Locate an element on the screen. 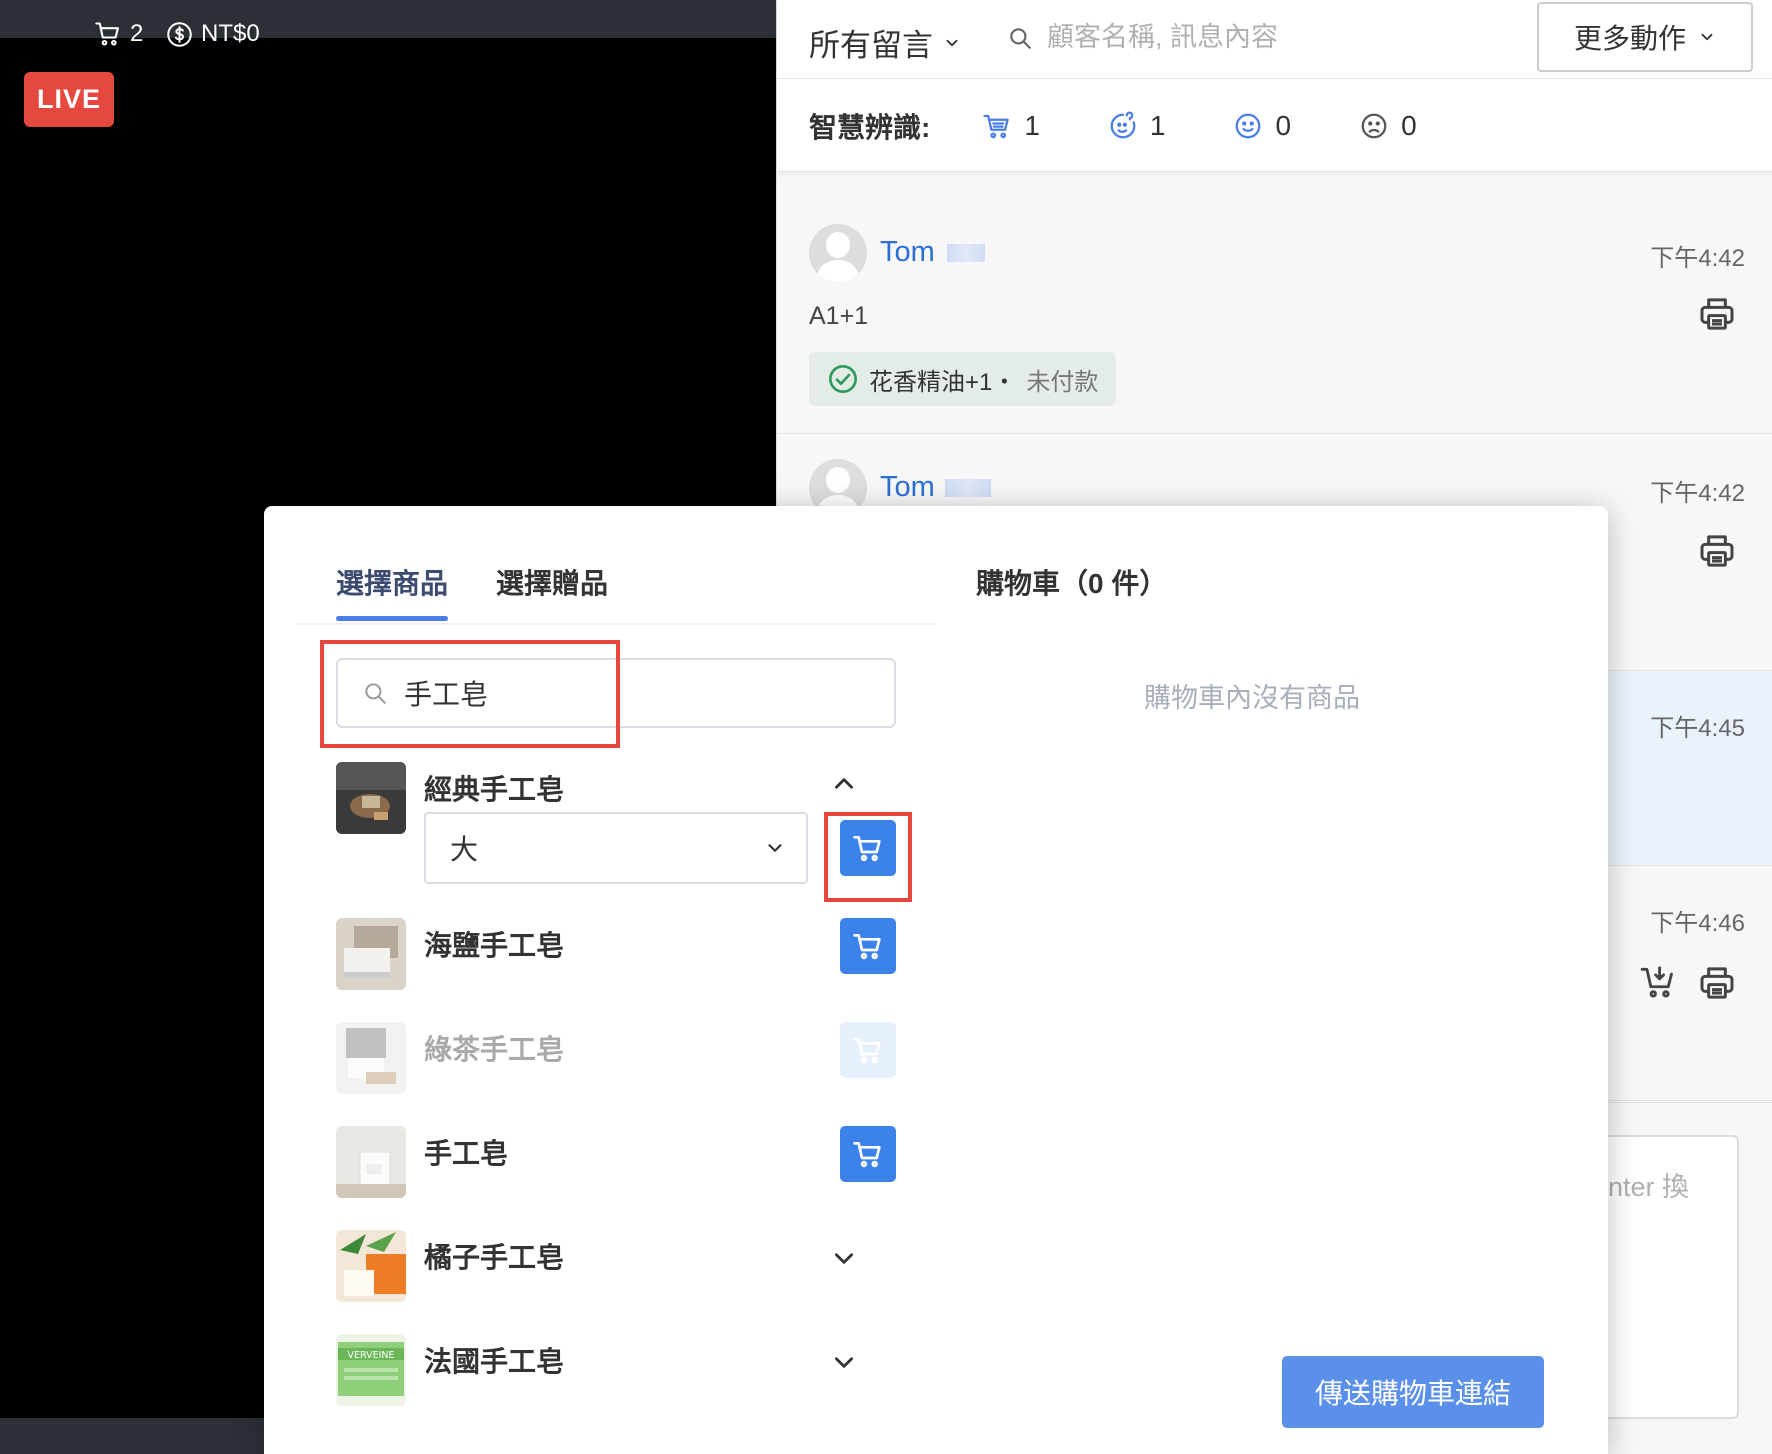 The width and height of the screenshot is (1772, 1454). smart-count-negative: 0 is located at coordinates (1409, 125).